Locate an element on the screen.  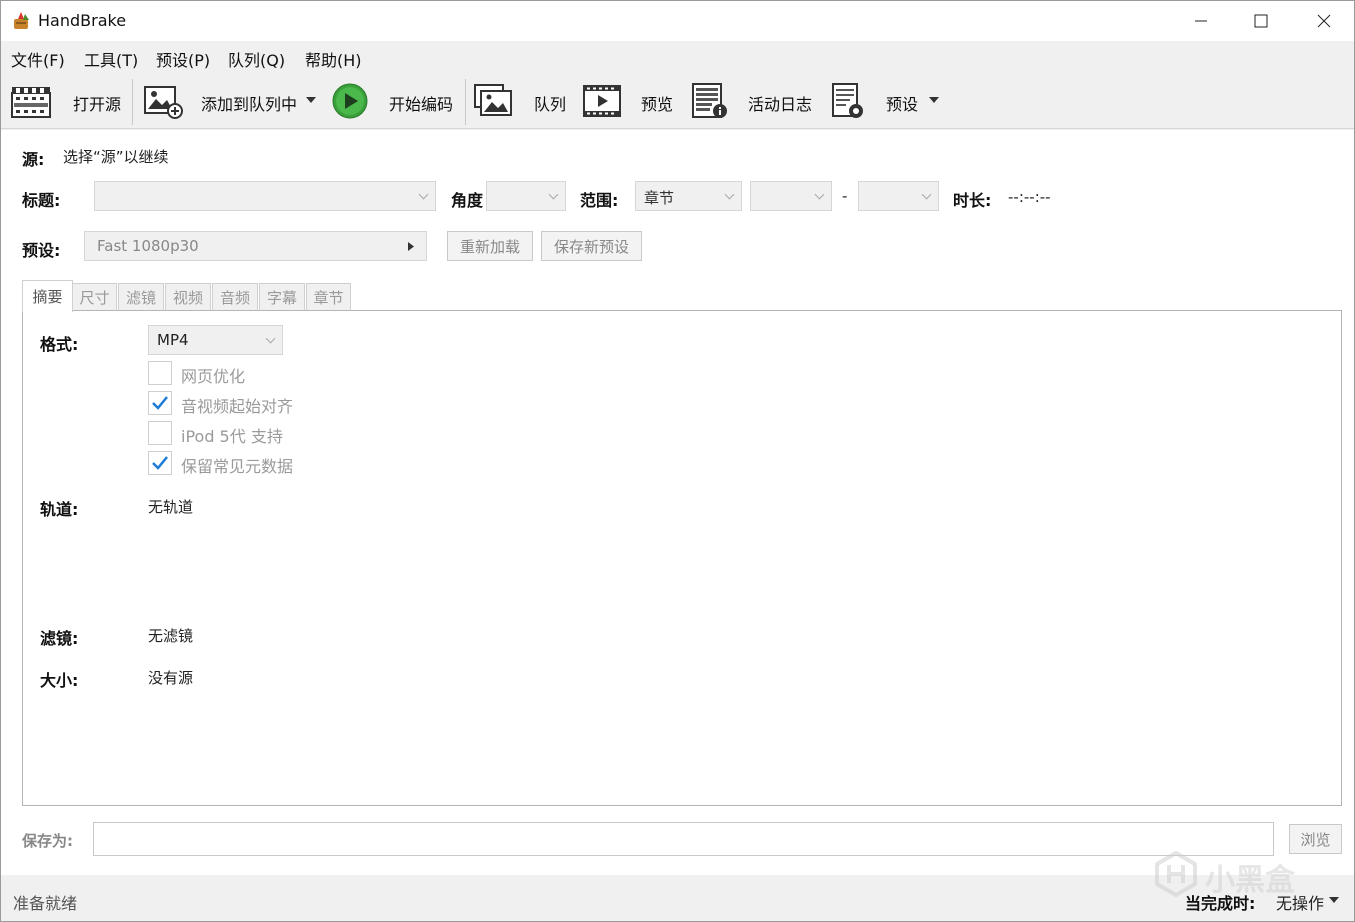
save-as-label: 保存为: is located at coordinates (47, 841).